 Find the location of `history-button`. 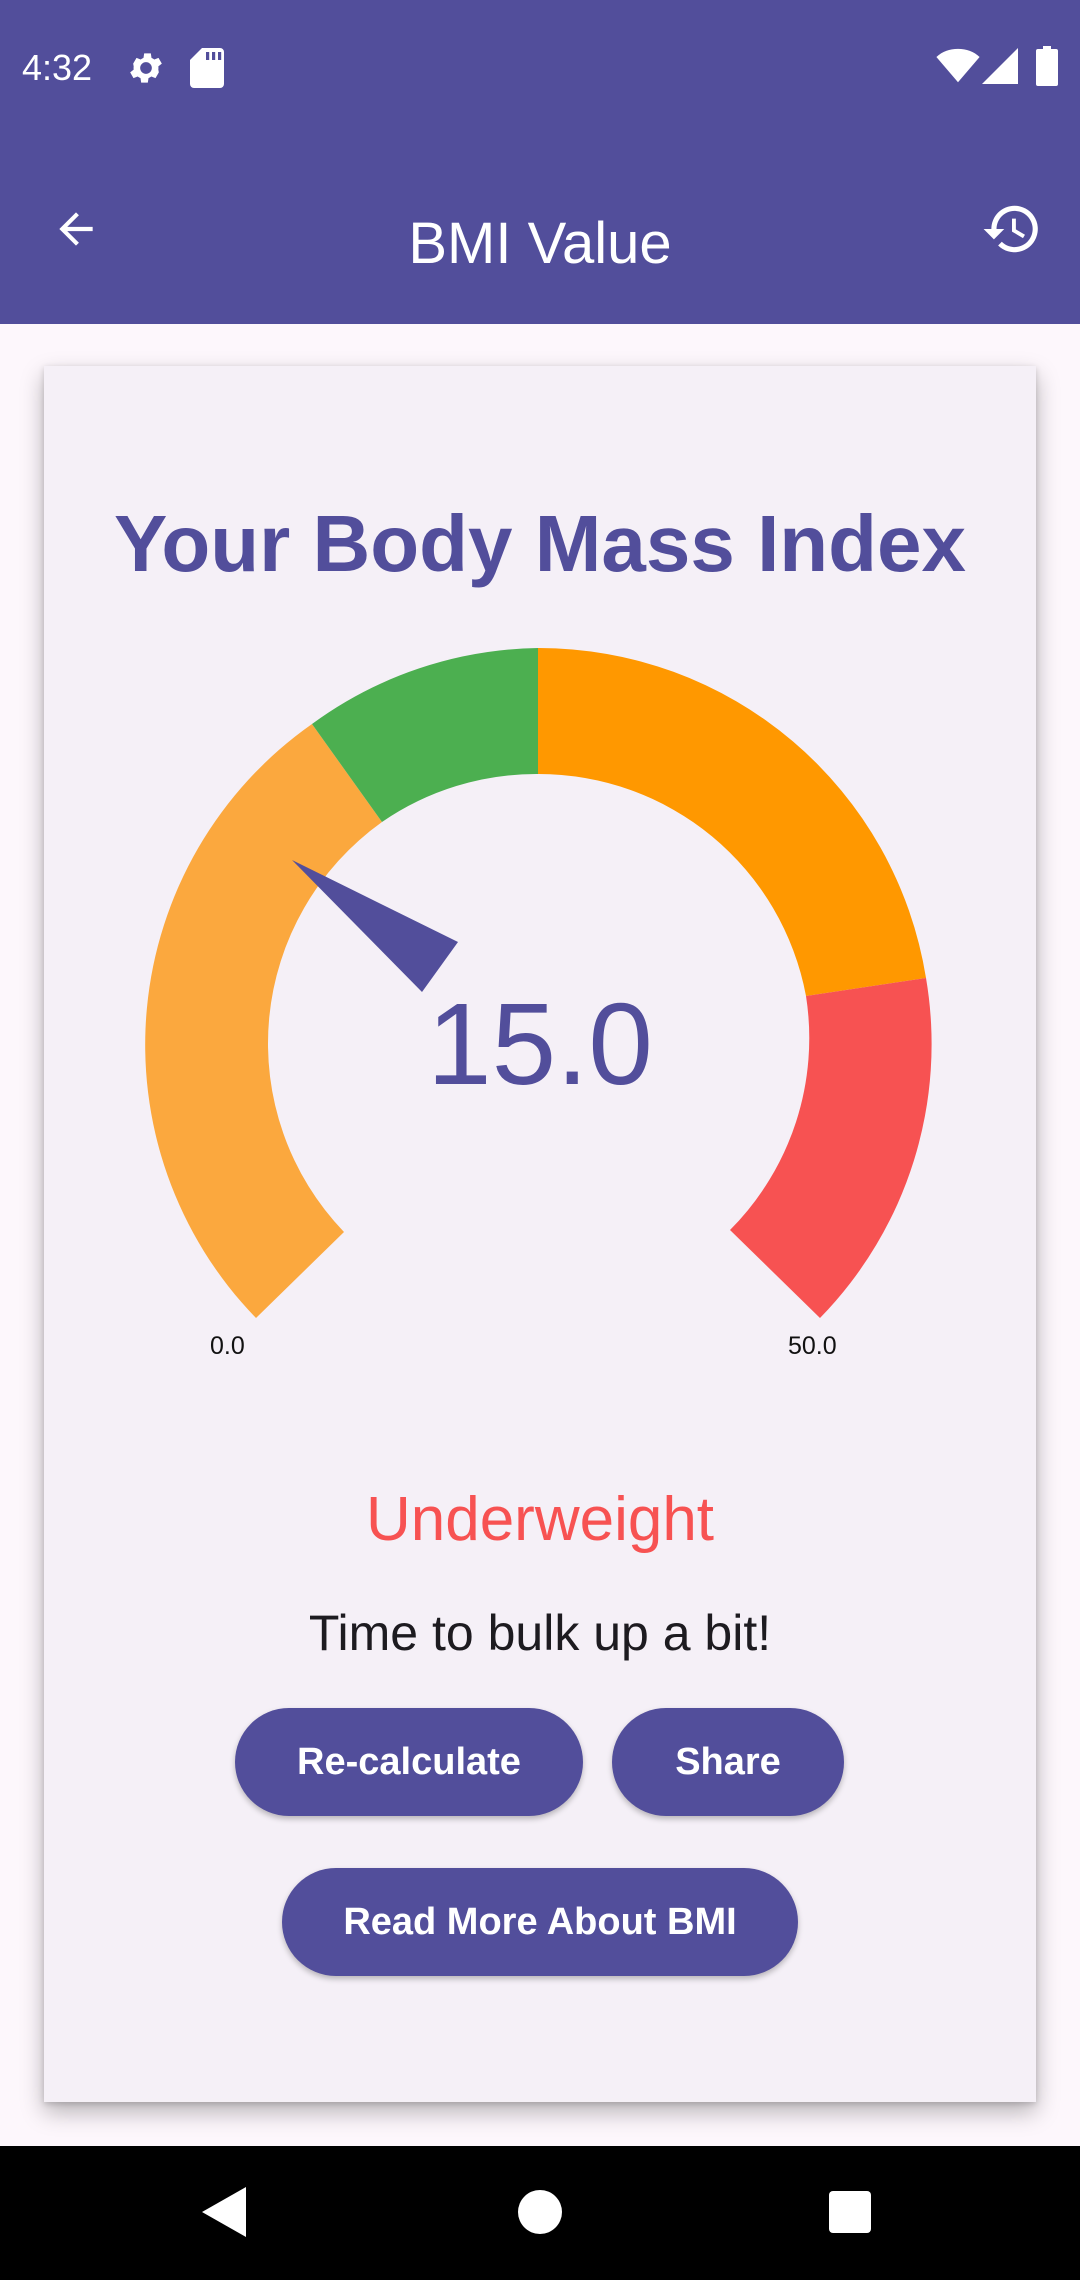

history-button is located at coordinates (1012, 231).